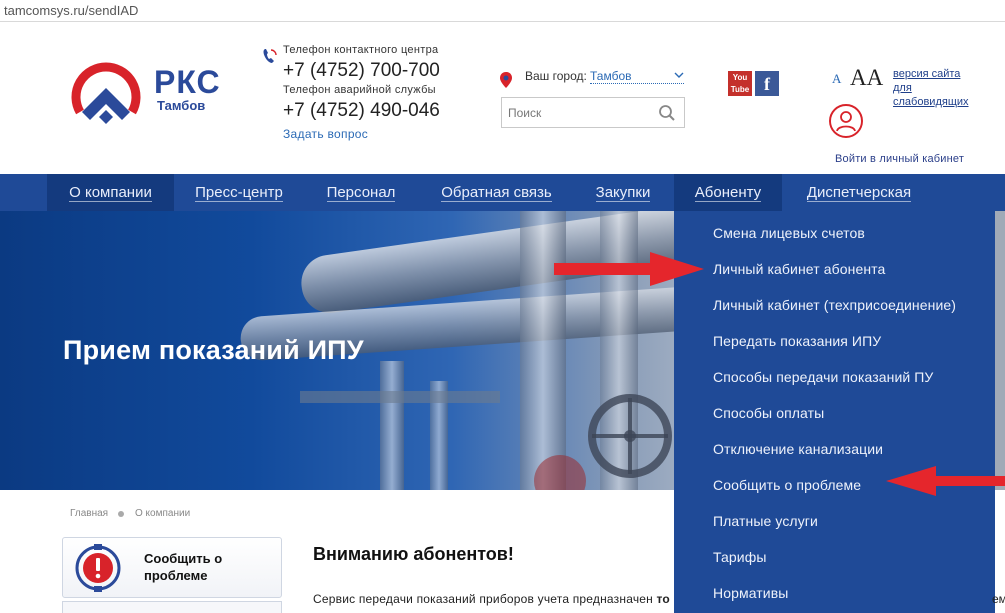 The image size is (1005, 613). I want to click on alert-icon, so click(98, 568).